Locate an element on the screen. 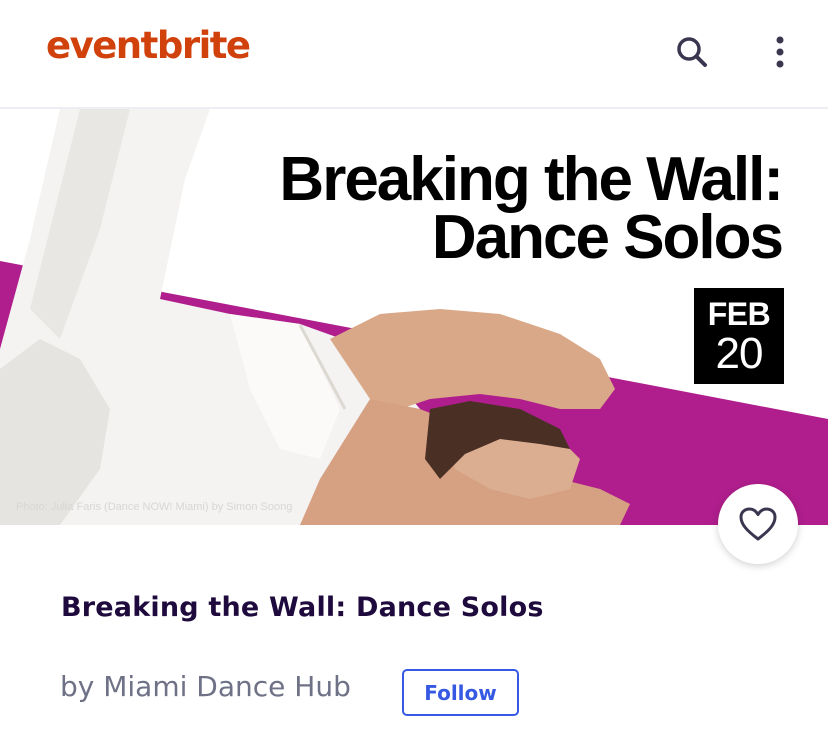 The height and width of the screenshot is (736, 828). like-button is located at coordinates (758, 524).